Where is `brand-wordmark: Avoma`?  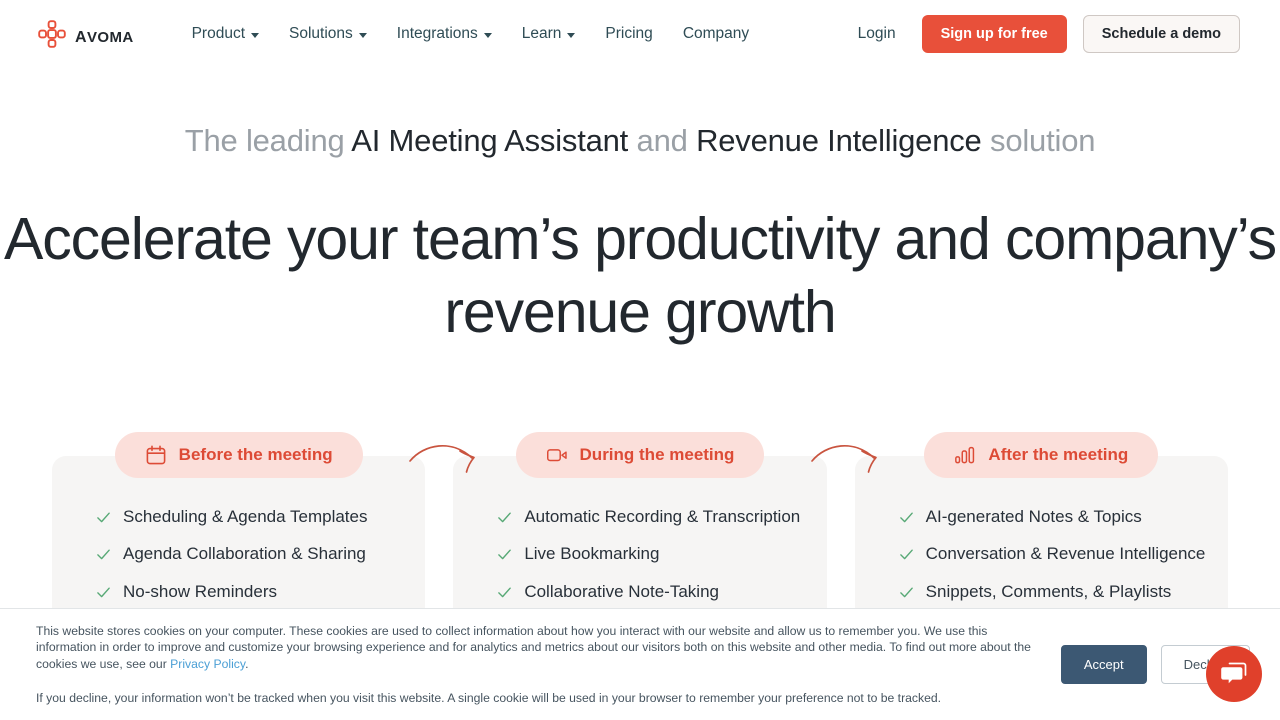
brand-wordmark: Avoma is located at coordinates (104, 33).